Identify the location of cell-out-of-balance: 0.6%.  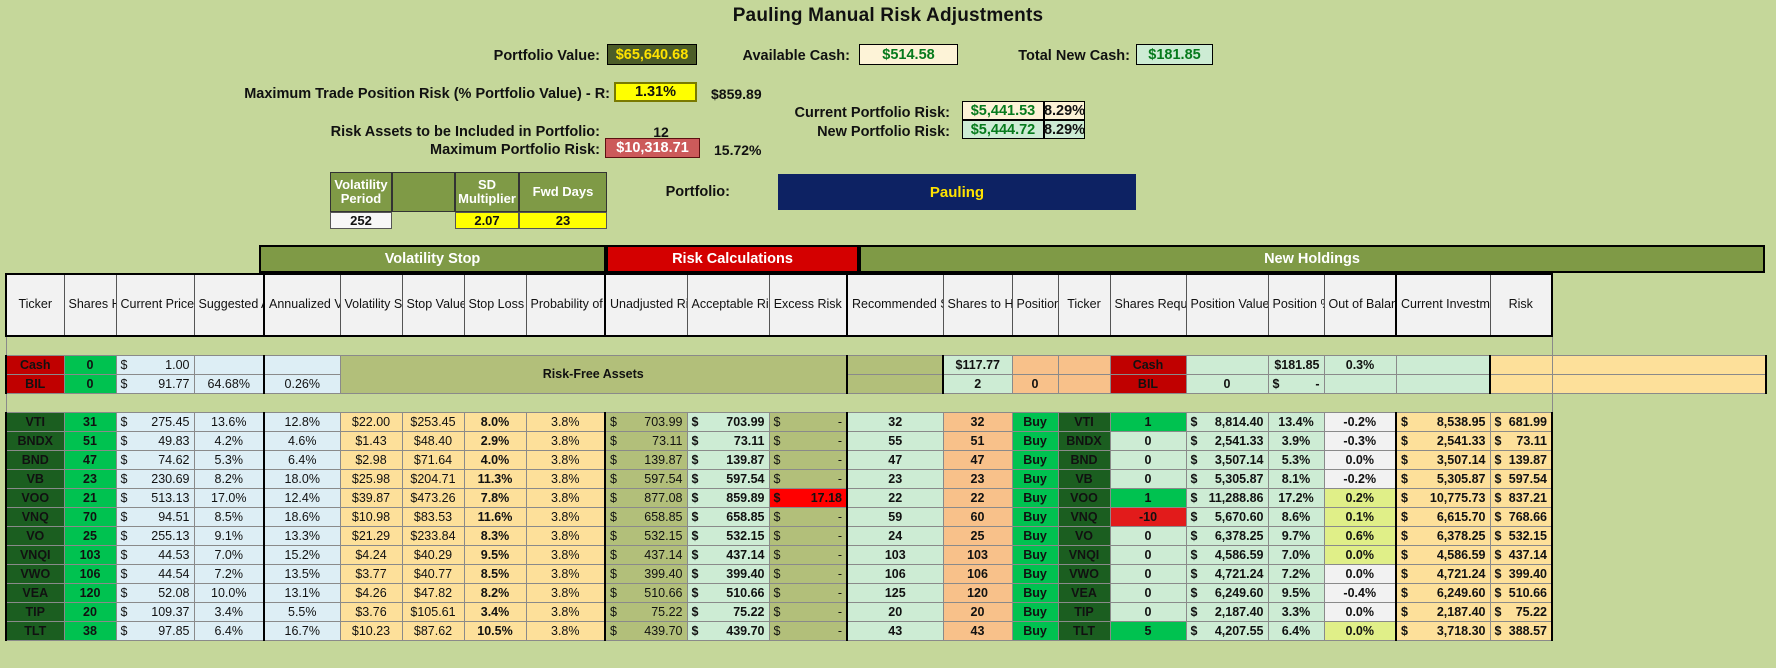
(1360, 535).